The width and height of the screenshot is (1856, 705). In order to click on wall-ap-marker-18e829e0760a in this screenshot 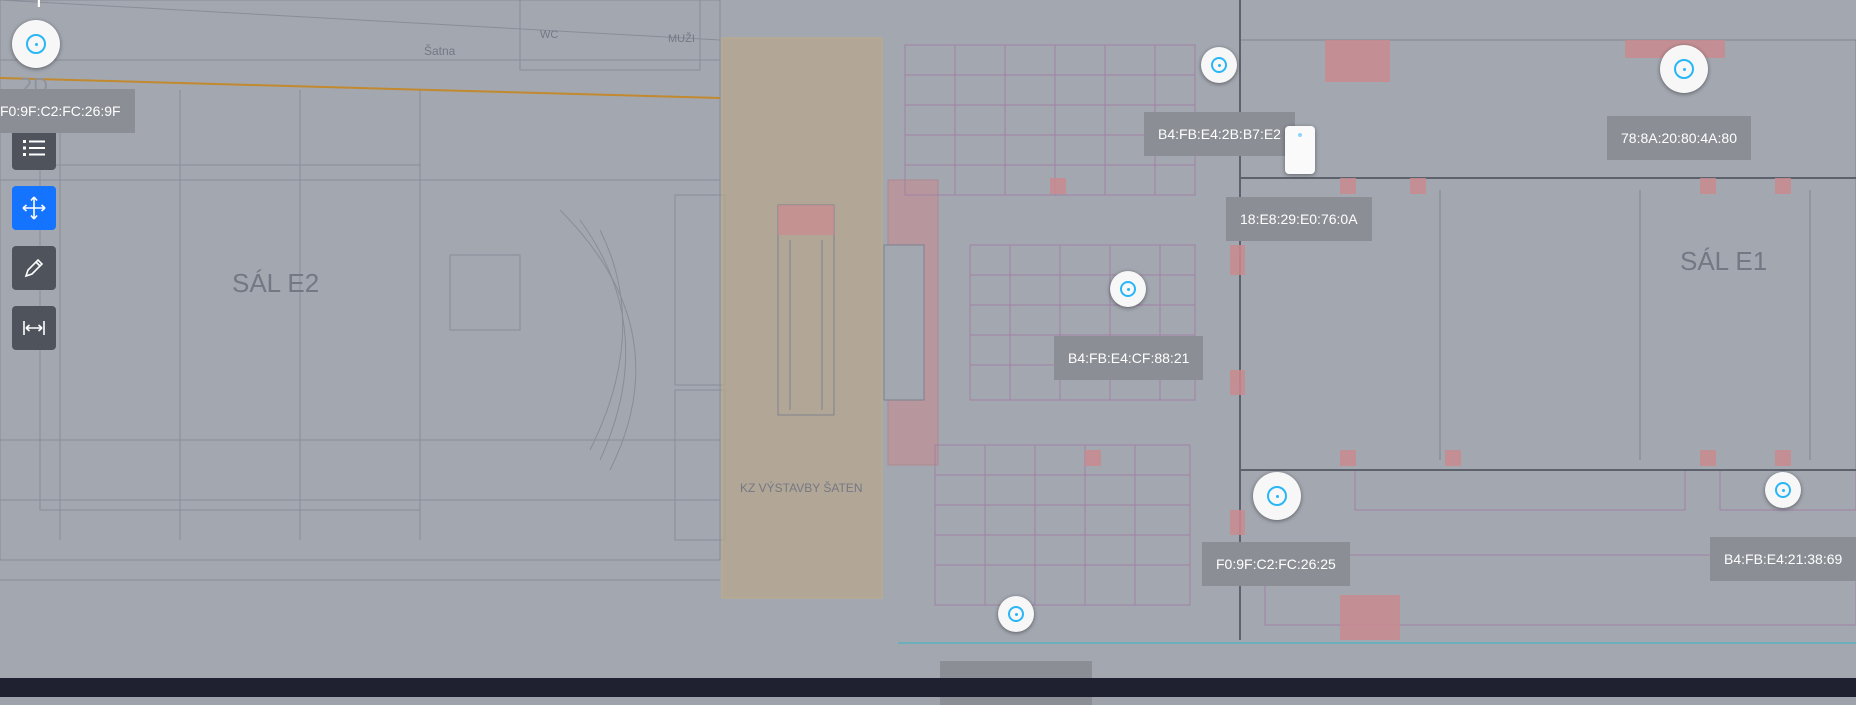, I will do `click(1300, 150)`.